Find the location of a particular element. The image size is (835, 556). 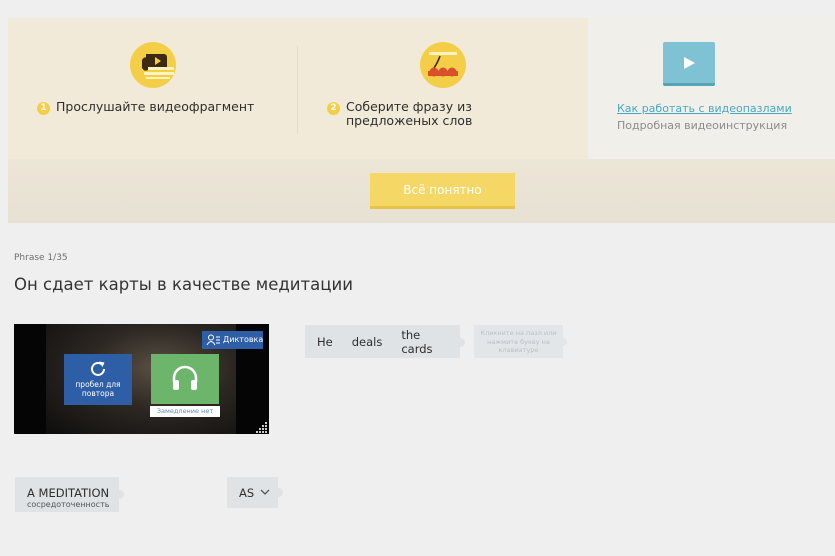

phrase-counter: Phrase 1/35 is located at coordinates (41, 258).